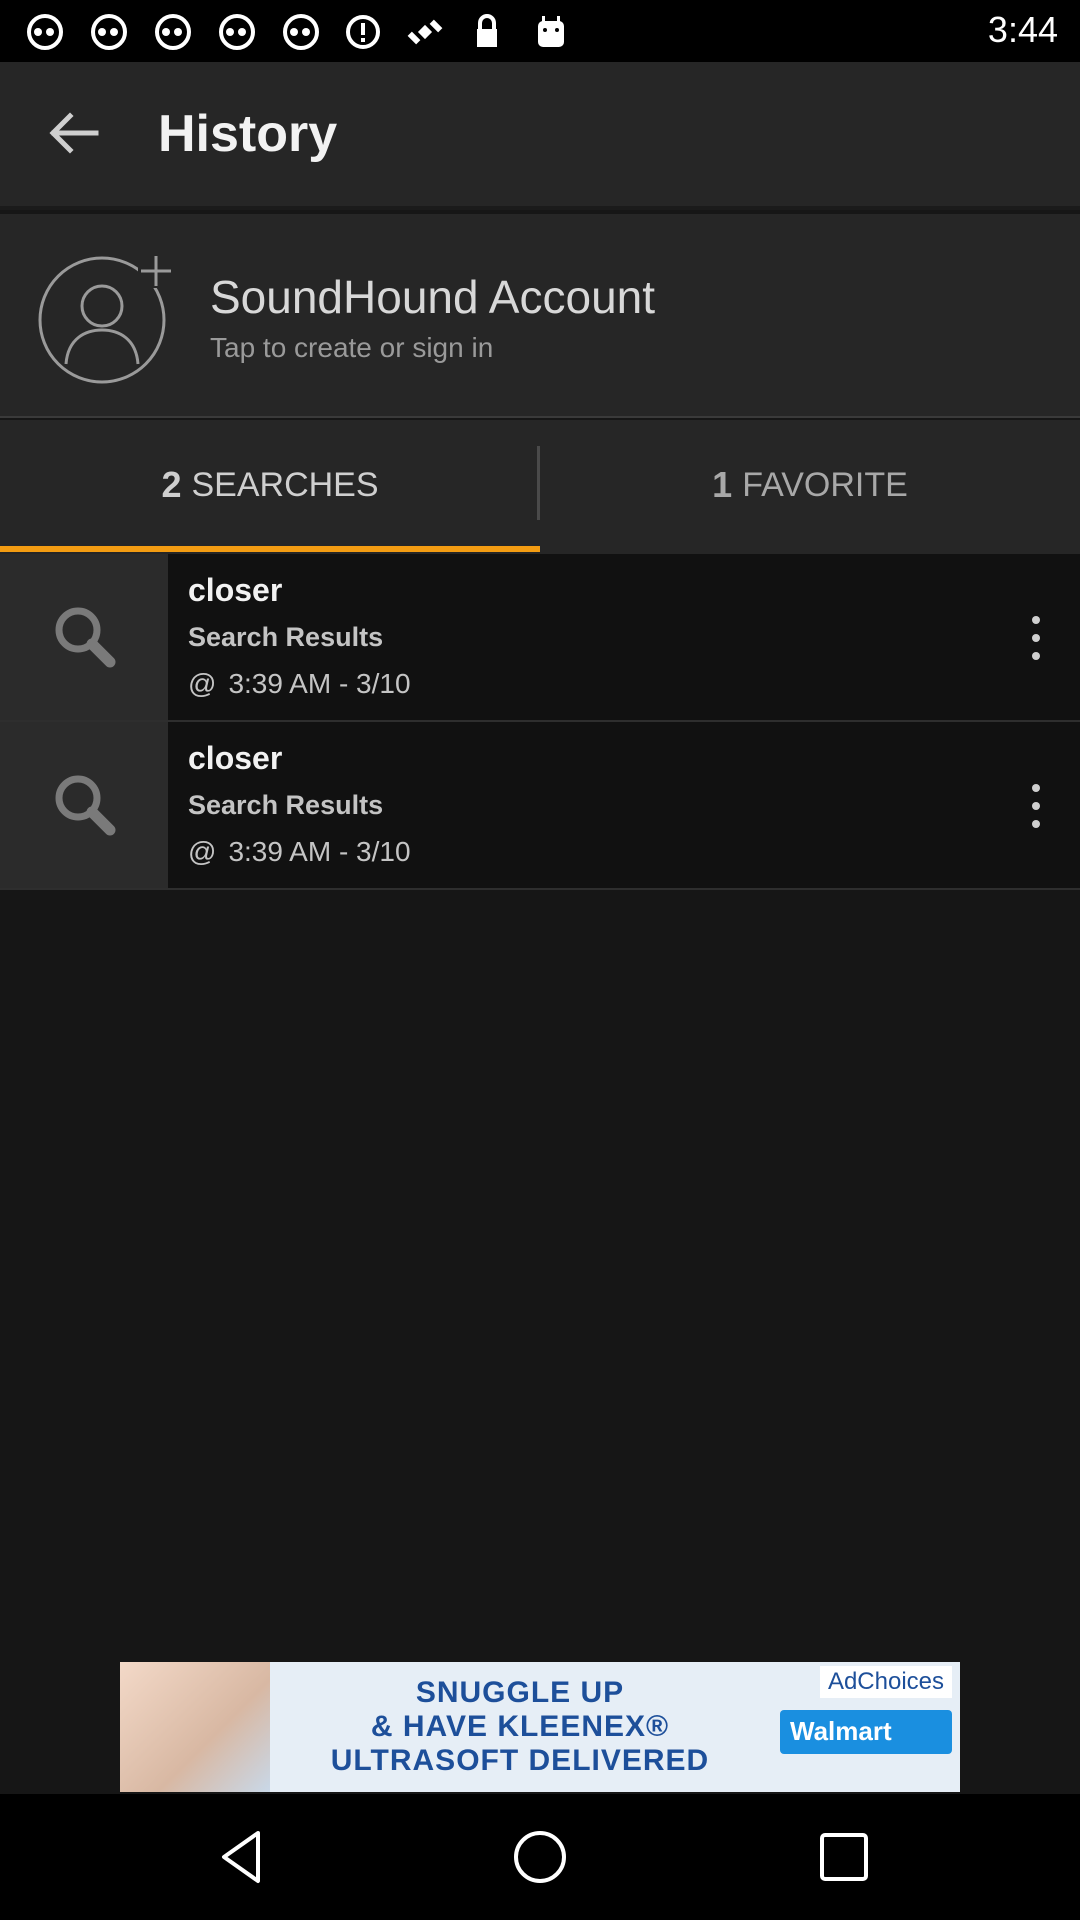 Image resolution: width=1080 pixels, height=1920 pixels. Describe the element at coordinates (487, 30) in the screenshot. I see `lock-icon` at that location.